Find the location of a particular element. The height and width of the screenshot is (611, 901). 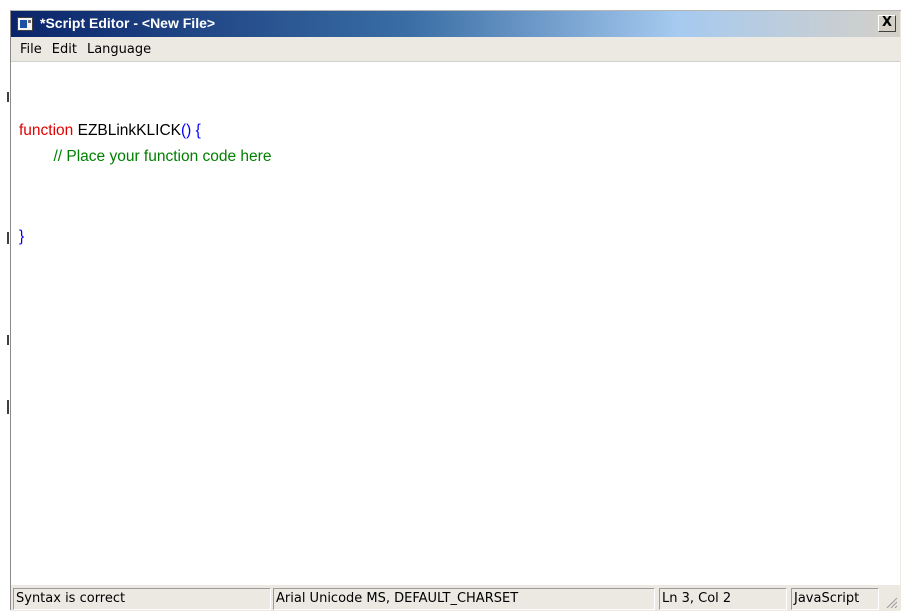

menu-bar: File Edit Language is located at coordinates (455, 49).